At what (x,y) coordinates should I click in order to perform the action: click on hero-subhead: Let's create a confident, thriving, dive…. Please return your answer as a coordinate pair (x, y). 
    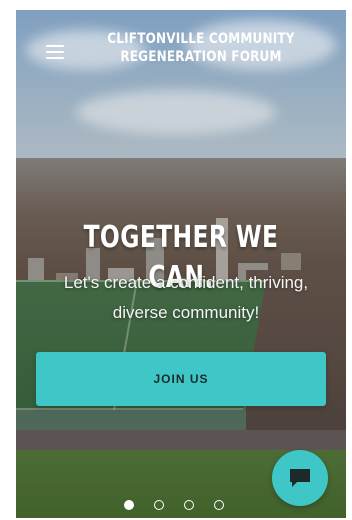
    Looking at the image, I should click on (186, 297).